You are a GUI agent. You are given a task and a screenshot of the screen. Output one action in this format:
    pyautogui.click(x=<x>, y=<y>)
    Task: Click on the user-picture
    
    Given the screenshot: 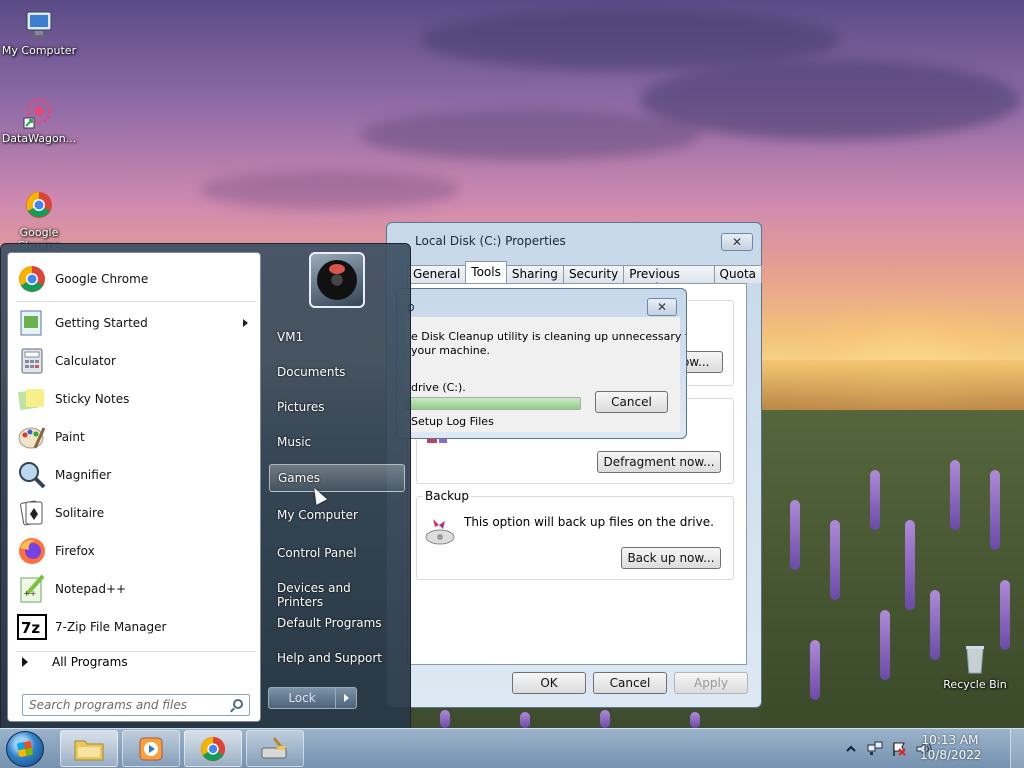 What is the action you would take?
    pyautogui.click(x=337, y=280)
    